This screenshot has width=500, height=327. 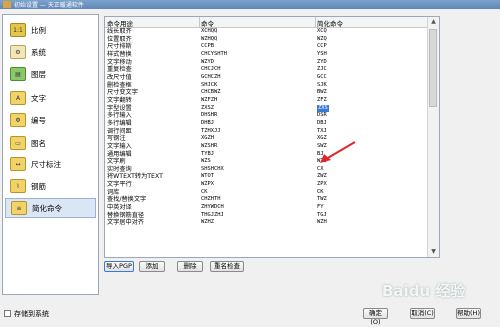 I want to click on sidebar-item-rebar: ⌇ 钢筋, so click(x=50, y=187).